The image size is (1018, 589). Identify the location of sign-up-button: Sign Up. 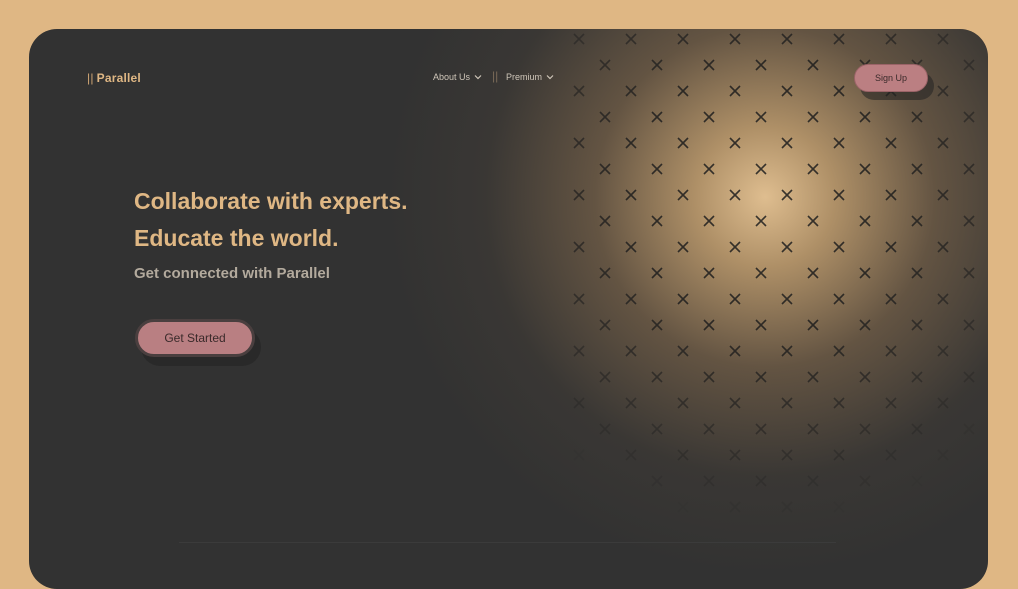
(891, 78).